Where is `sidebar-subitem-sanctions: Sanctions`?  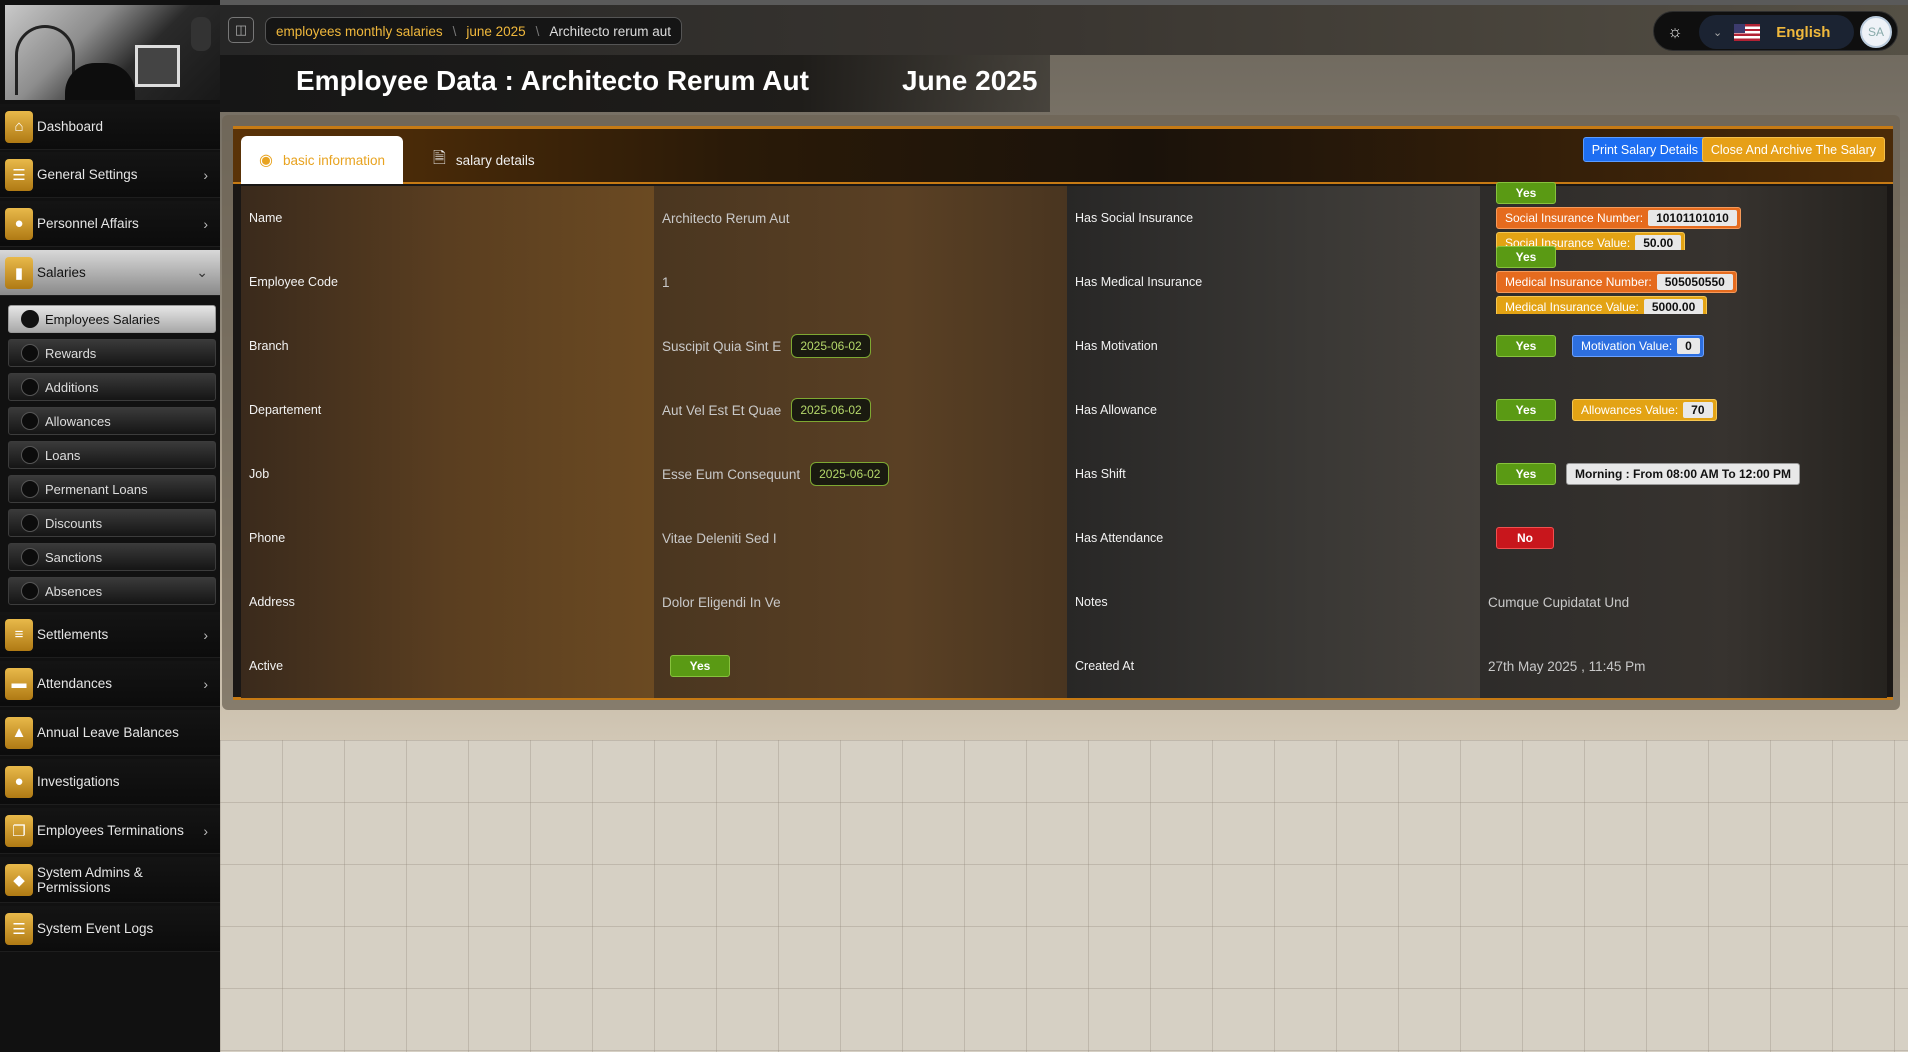 sidebar-subitem-sanctions: Sanctions is located at coordinates (112, 557).